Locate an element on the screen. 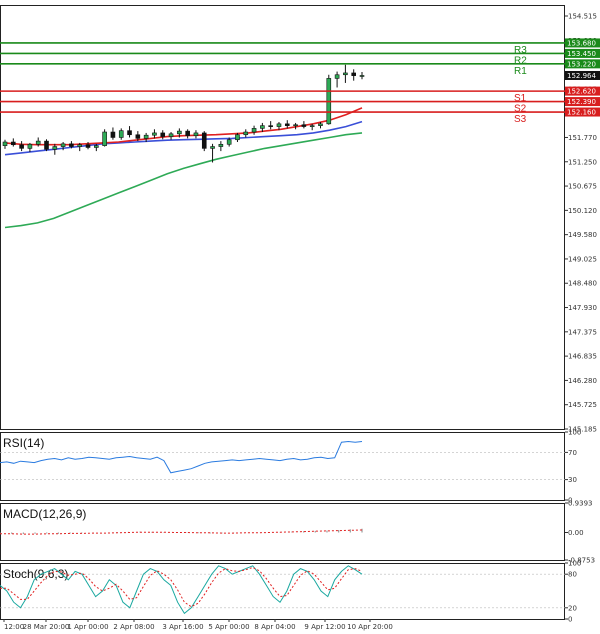 This screenshot has height=634, width=600. level-price-label: 152.390 is located at coordinates (581, 102).